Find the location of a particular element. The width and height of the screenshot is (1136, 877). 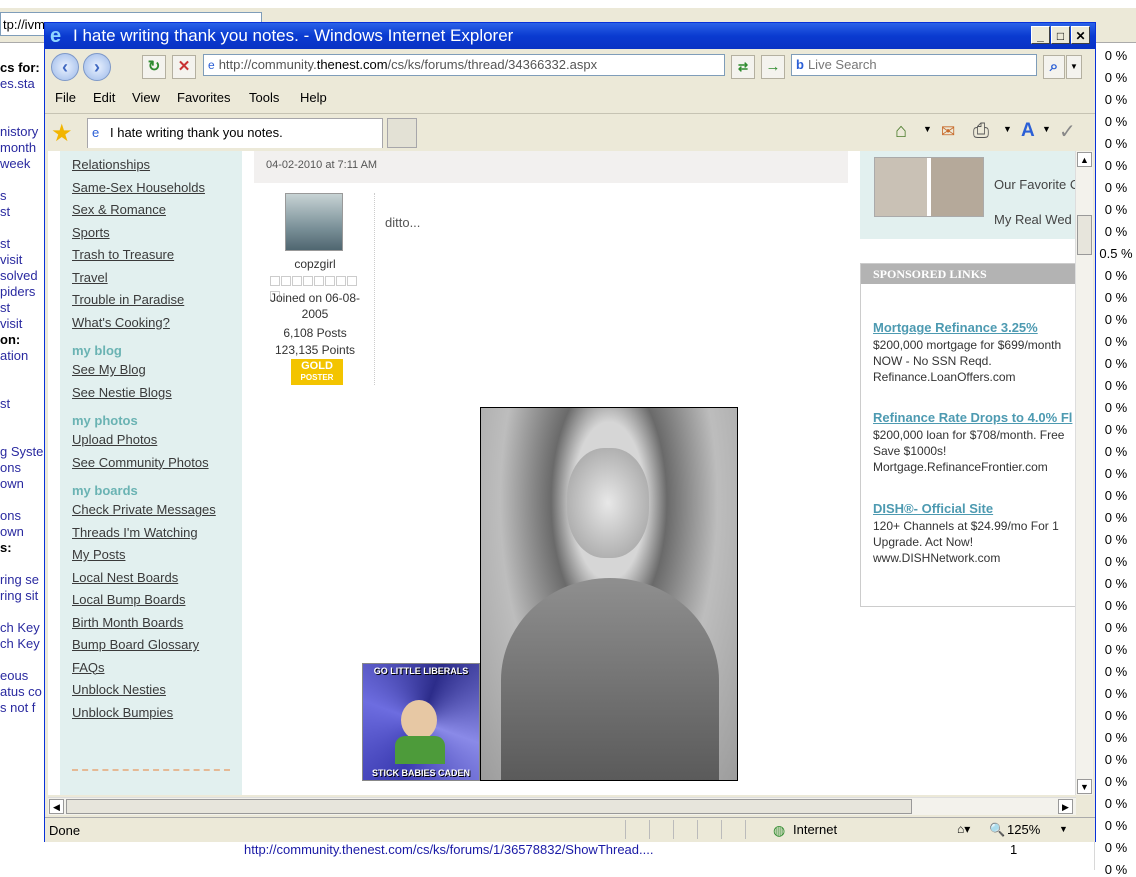

left-nav-link: Trouble in Paradise is located at coordinates (128, 299).